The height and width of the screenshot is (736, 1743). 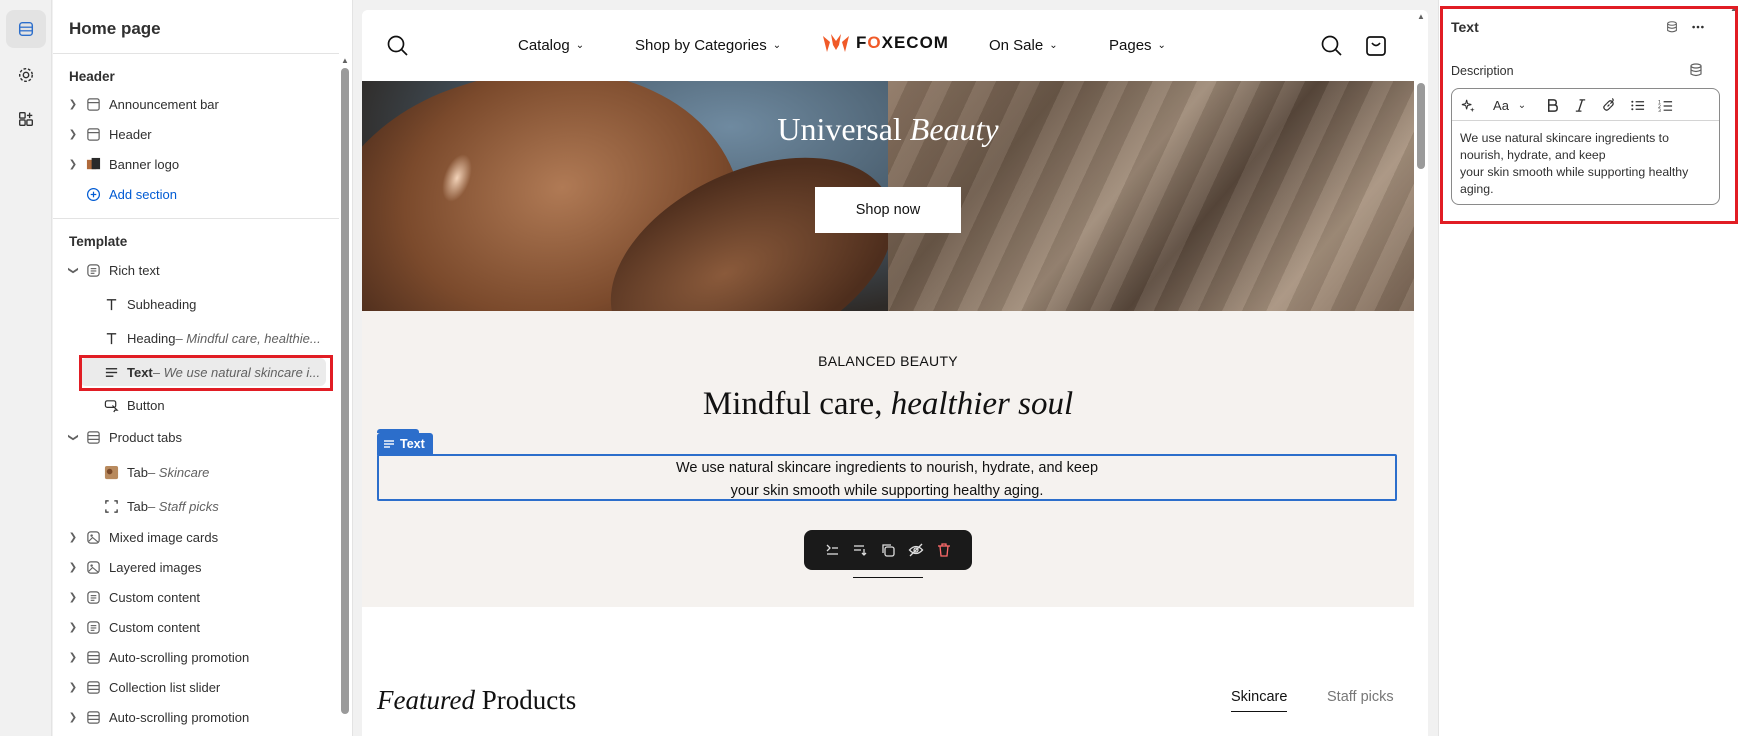 I want to click on foxecom-logo-icon, so click(x=836, y=43).